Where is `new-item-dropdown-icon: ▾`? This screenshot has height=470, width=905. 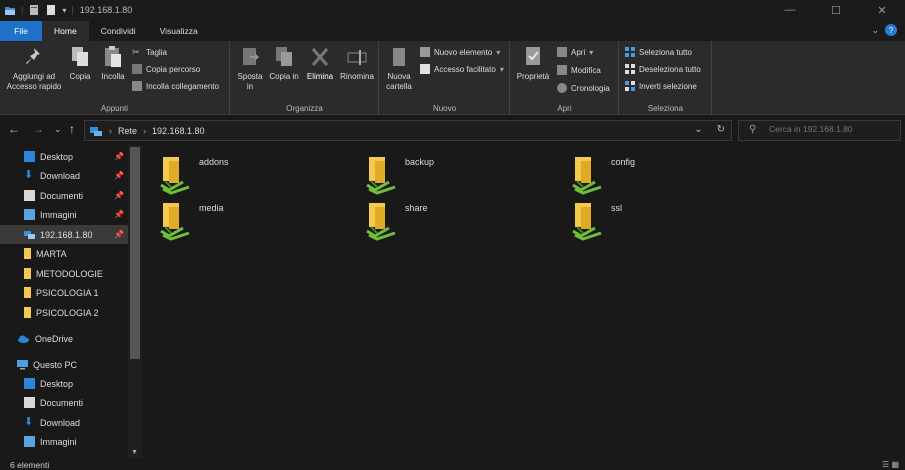 new-item-dropdown-icon: ▾ is located at coordinates (498, 52).